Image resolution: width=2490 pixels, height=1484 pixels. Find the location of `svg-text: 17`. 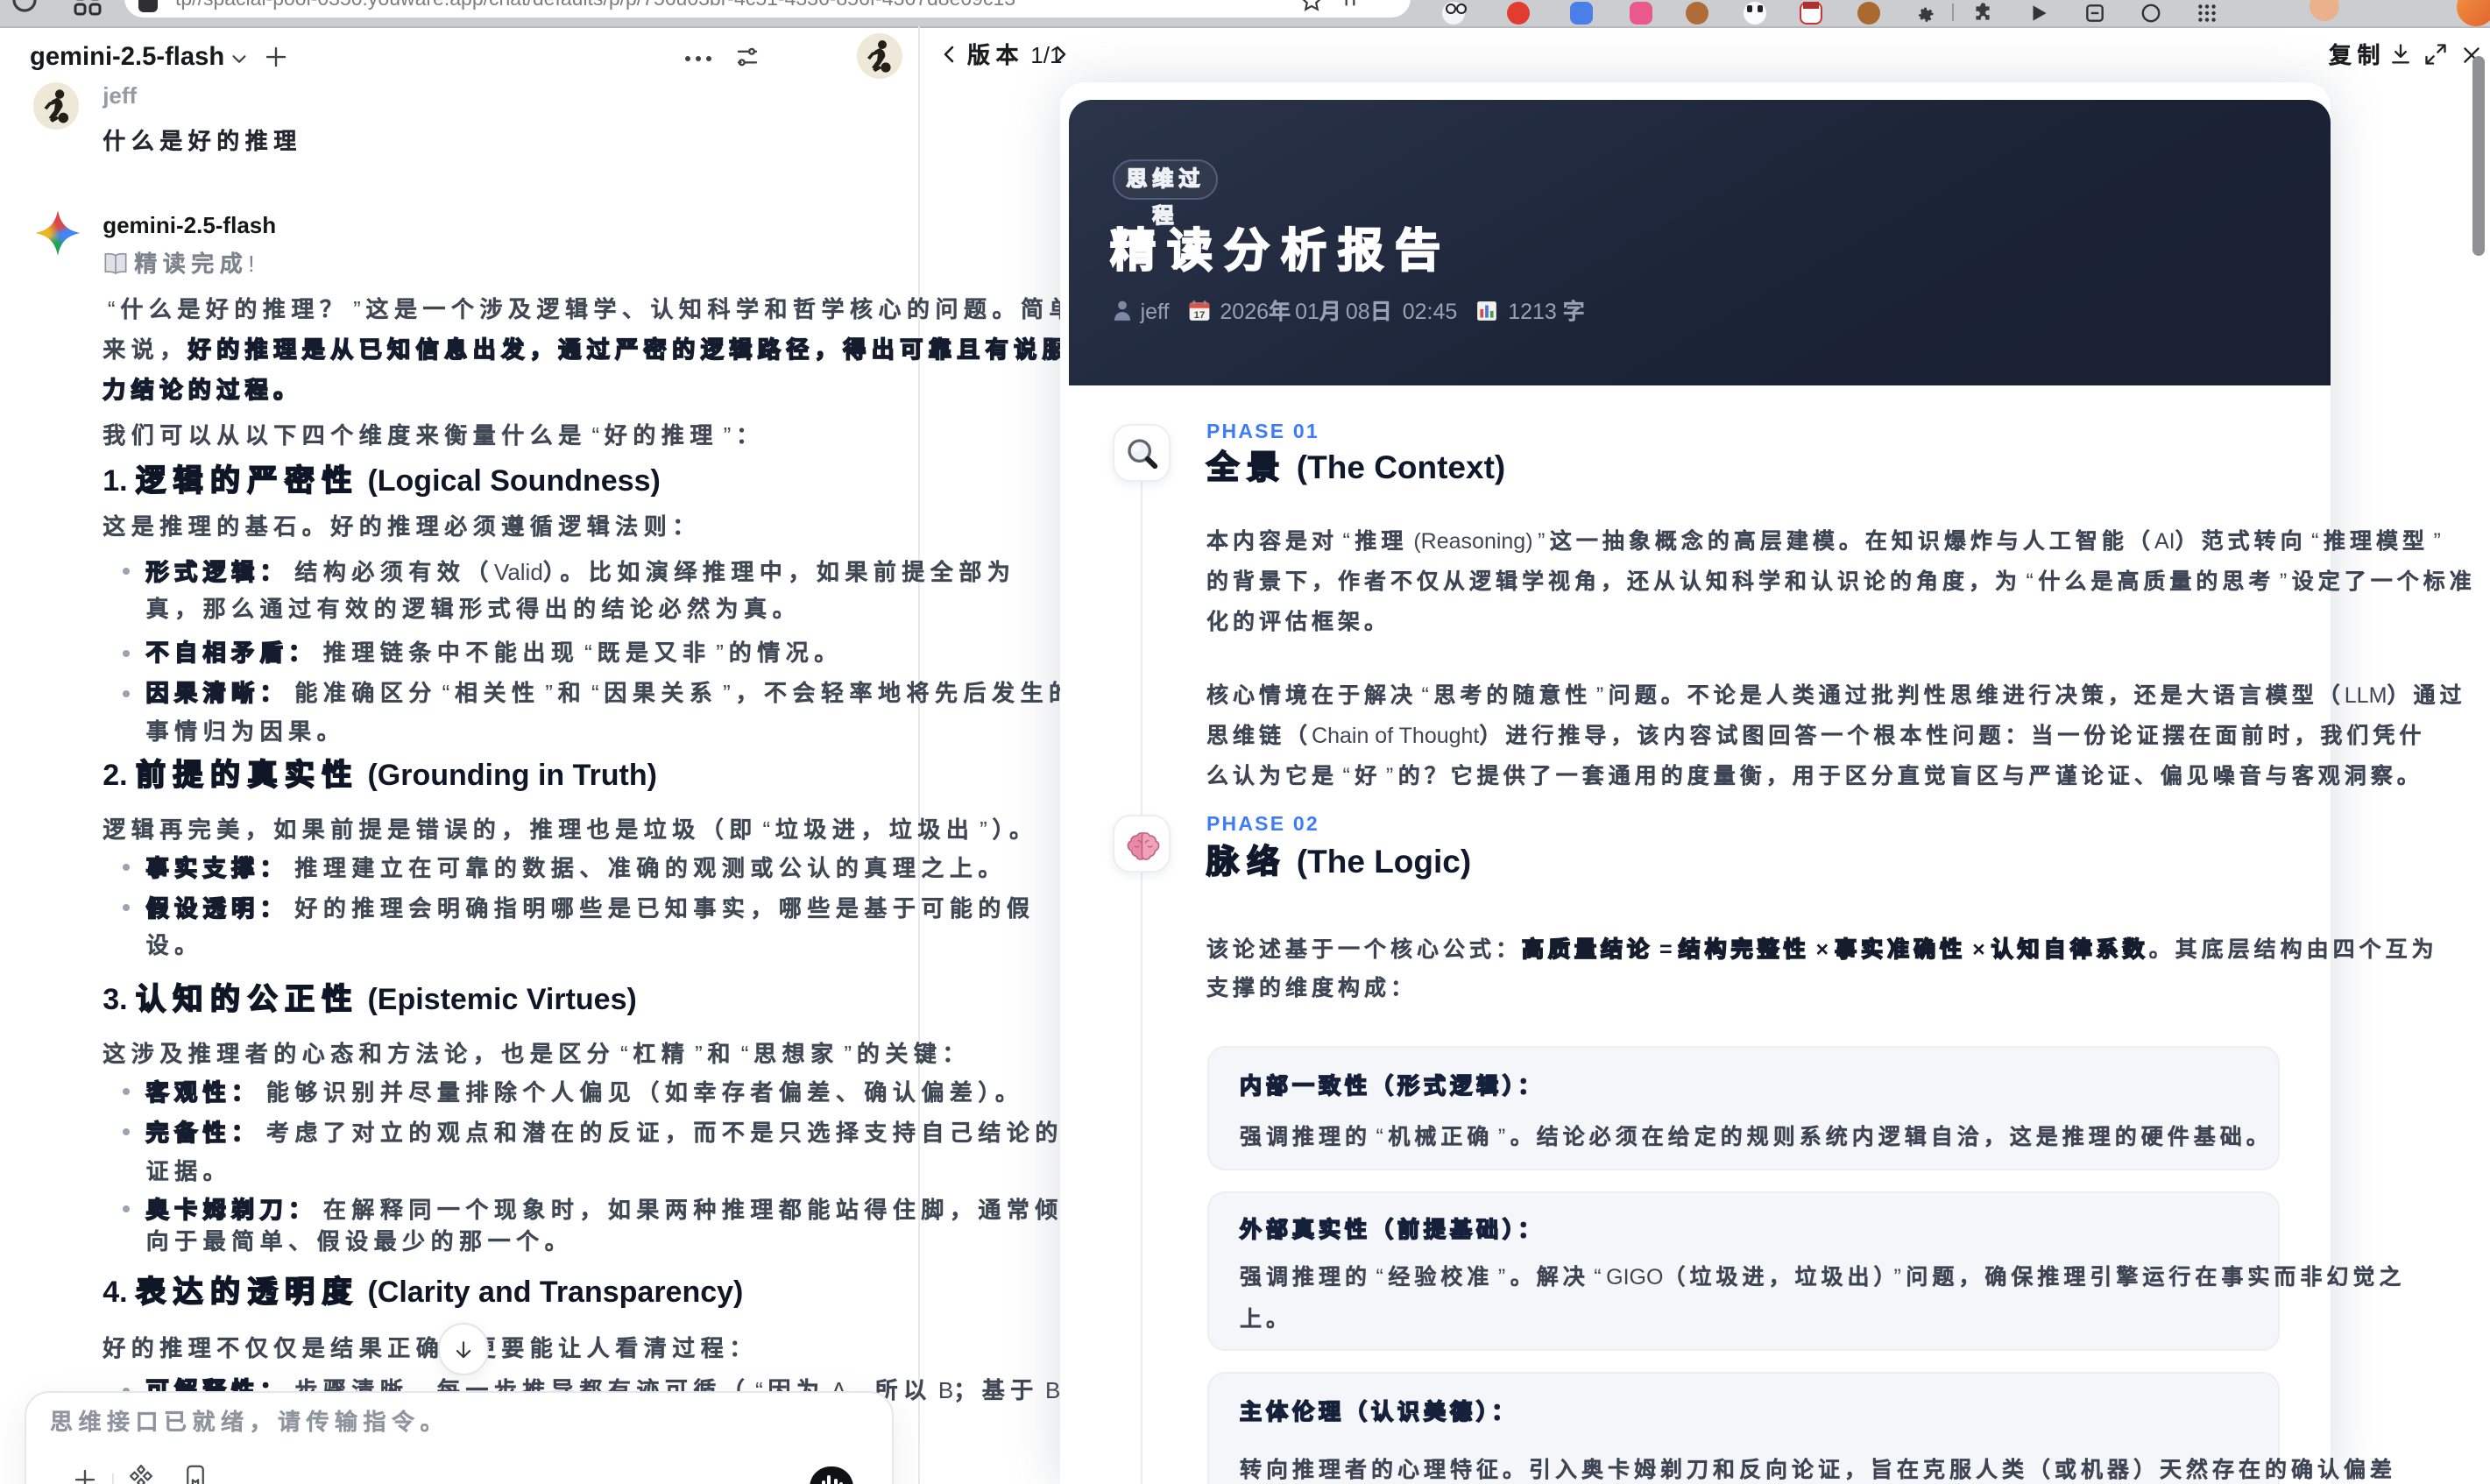

svg-text: 17 is located at coordinates (1199, 316).